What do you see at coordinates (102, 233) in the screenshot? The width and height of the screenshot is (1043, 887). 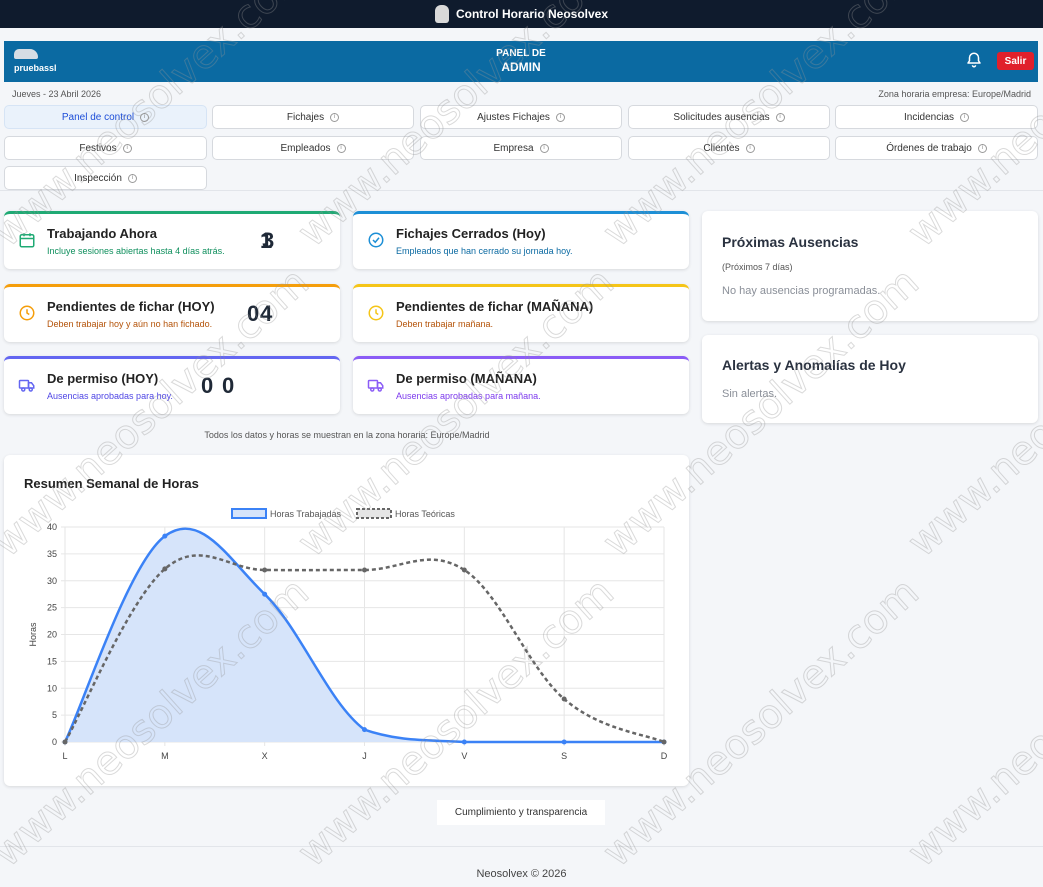 I see `stat-title: Trabajando Ahora` at bounding box center [102, 233].